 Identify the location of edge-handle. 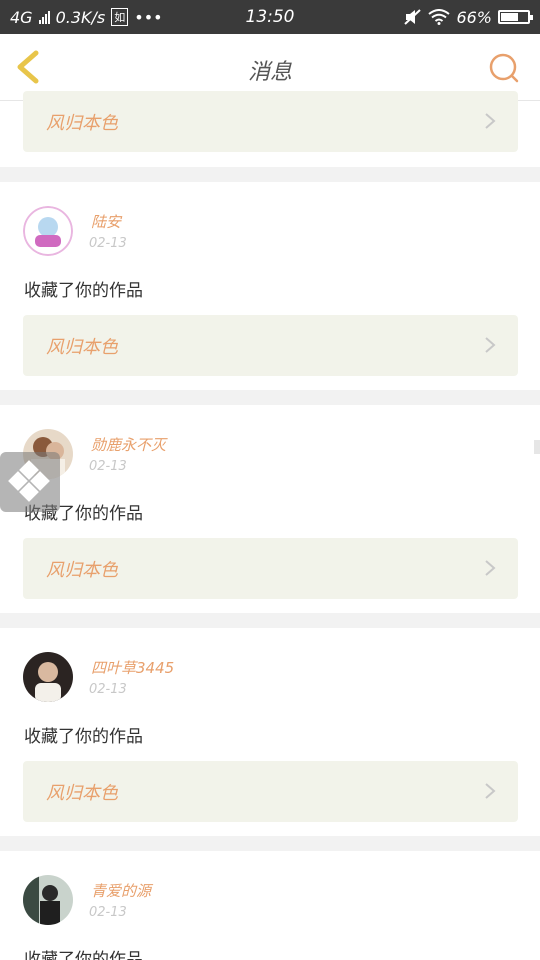
(537, 447).